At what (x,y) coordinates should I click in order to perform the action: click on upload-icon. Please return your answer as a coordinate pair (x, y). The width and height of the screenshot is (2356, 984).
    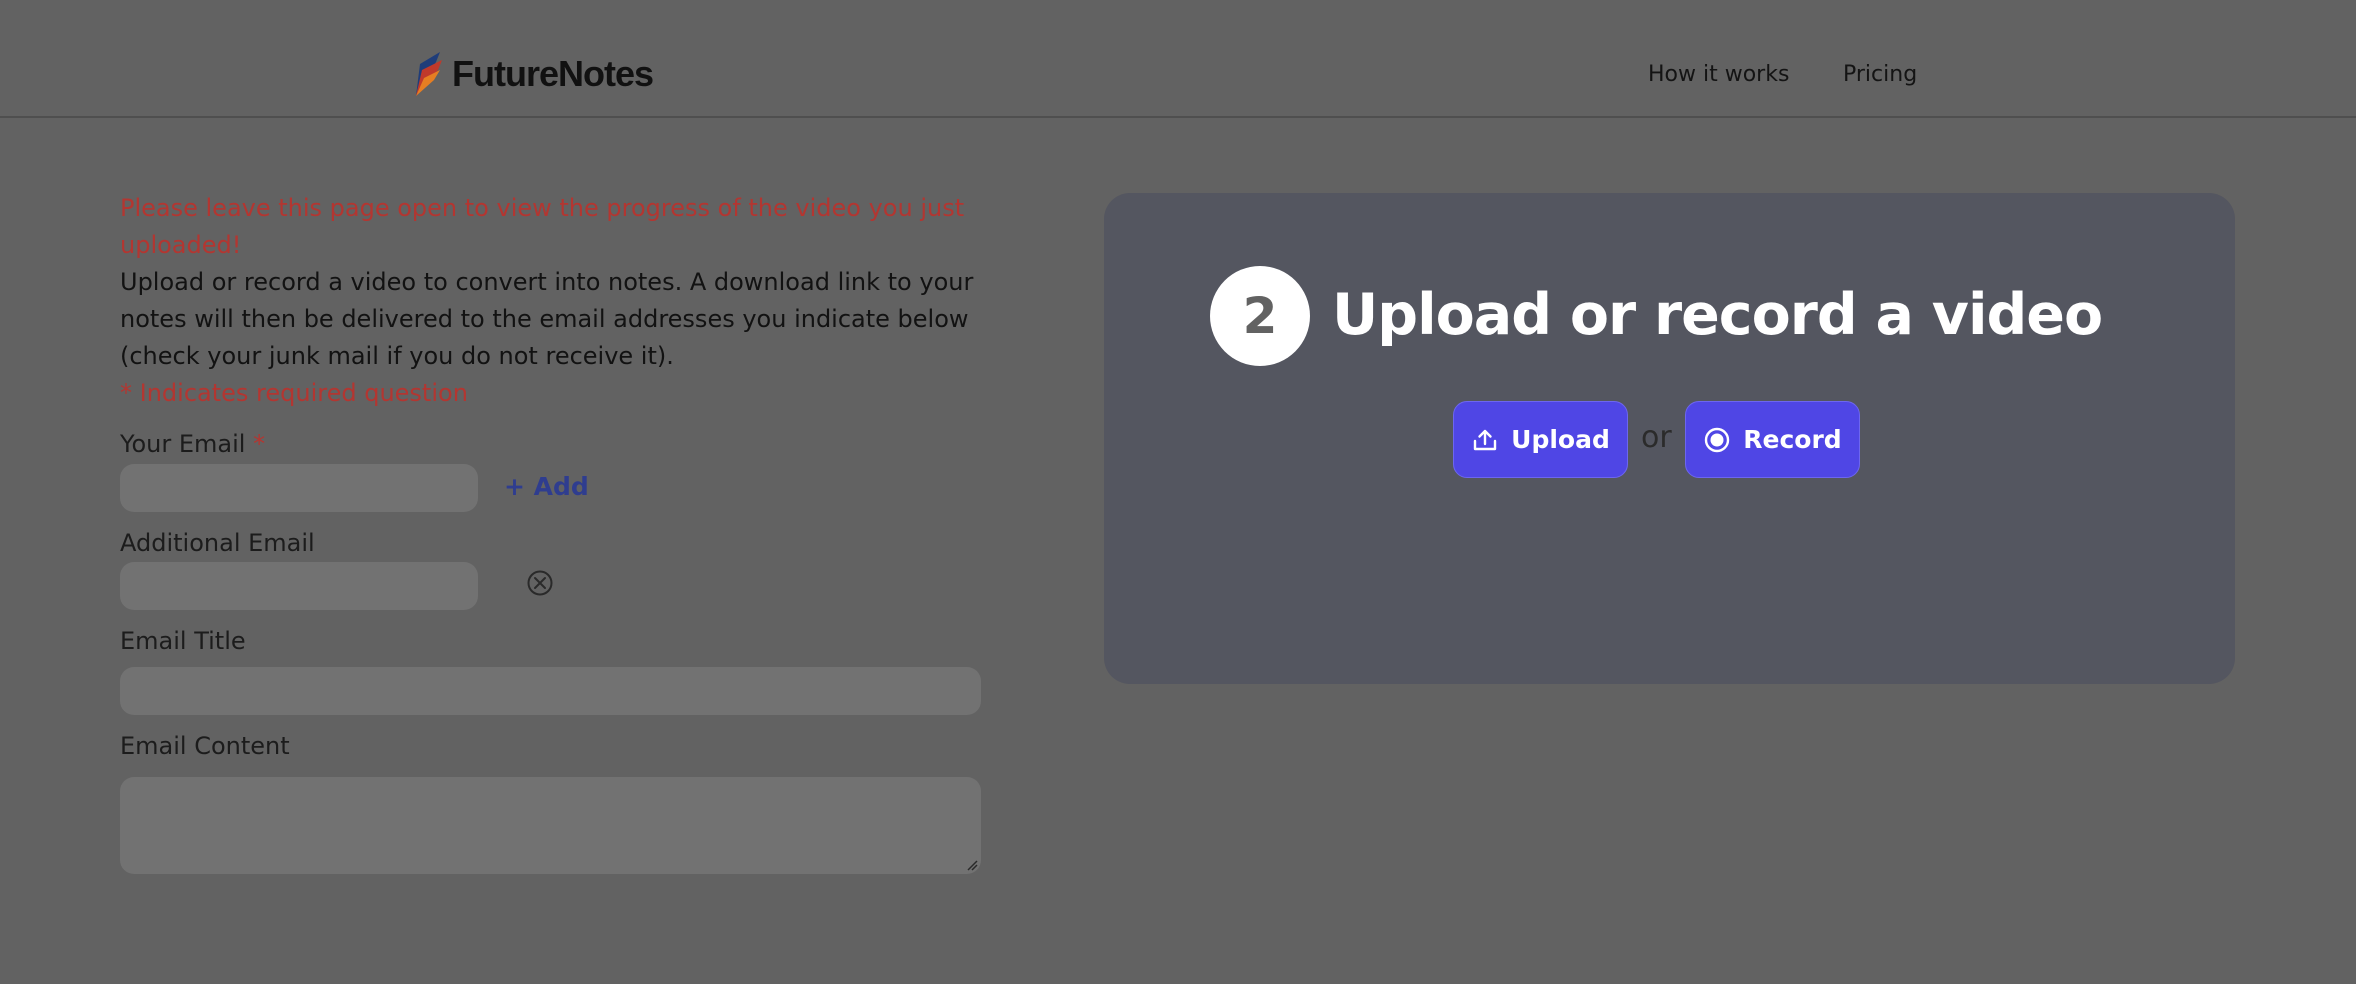
    Looking at the image, I should click on (1485, 439).